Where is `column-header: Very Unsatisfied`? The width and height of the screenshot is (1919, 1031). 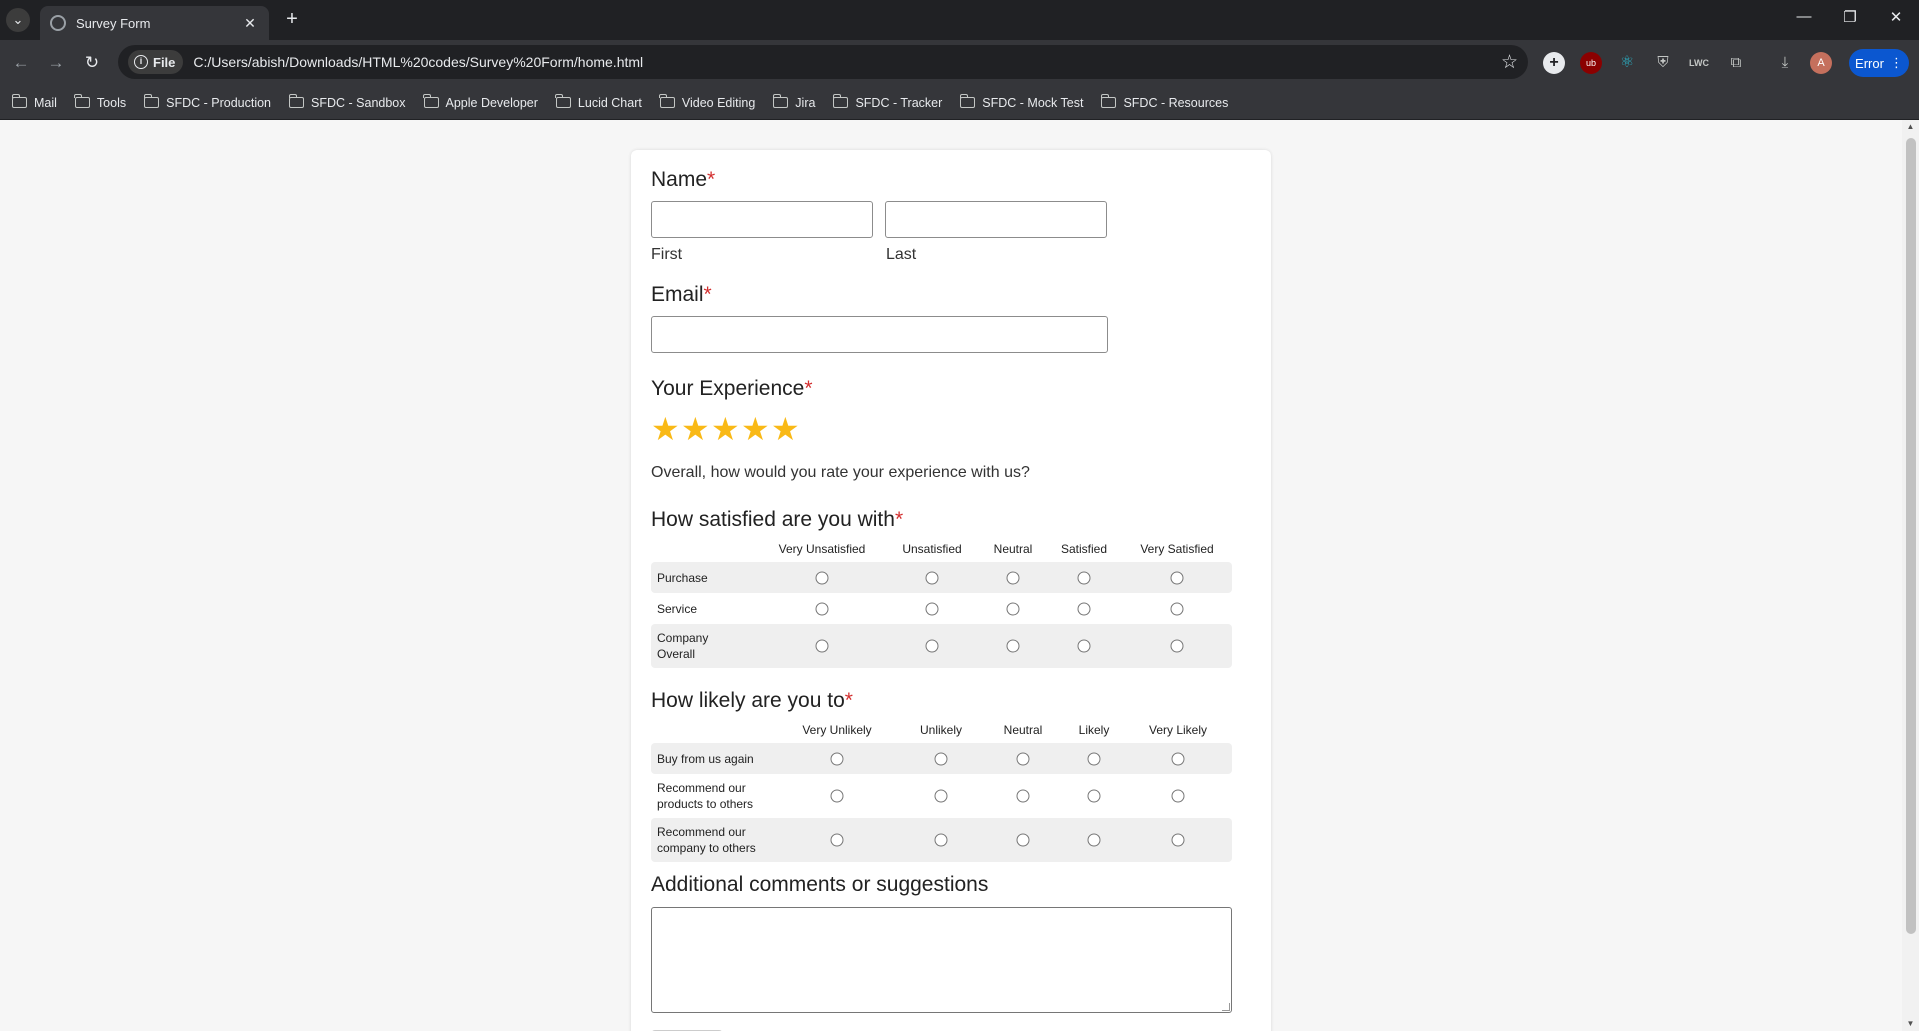 column-header: Very Unsatisfied is located at coordinates (822, 549).